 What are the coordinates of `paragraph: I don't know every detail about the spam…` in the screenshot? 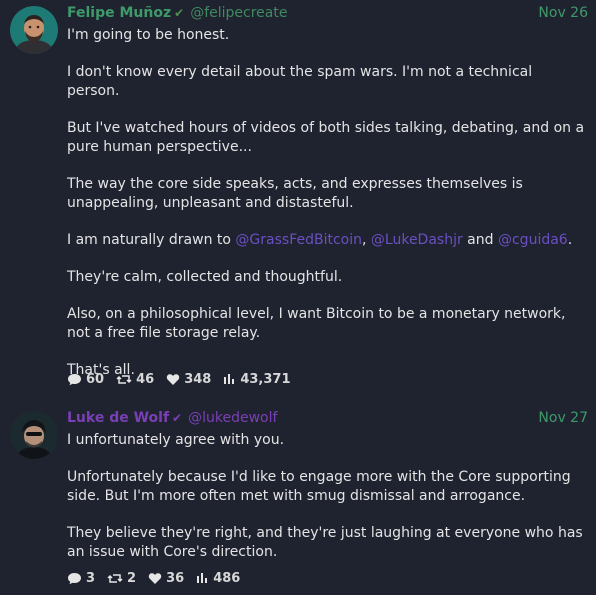 It's located at (300, 81).